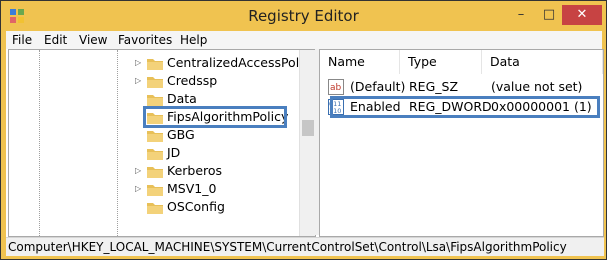 The height and width of the screenshot is (260, 607). Describe the element at coordinates (22, 40) in the screenshot. I see `menu-file: File` at that location.